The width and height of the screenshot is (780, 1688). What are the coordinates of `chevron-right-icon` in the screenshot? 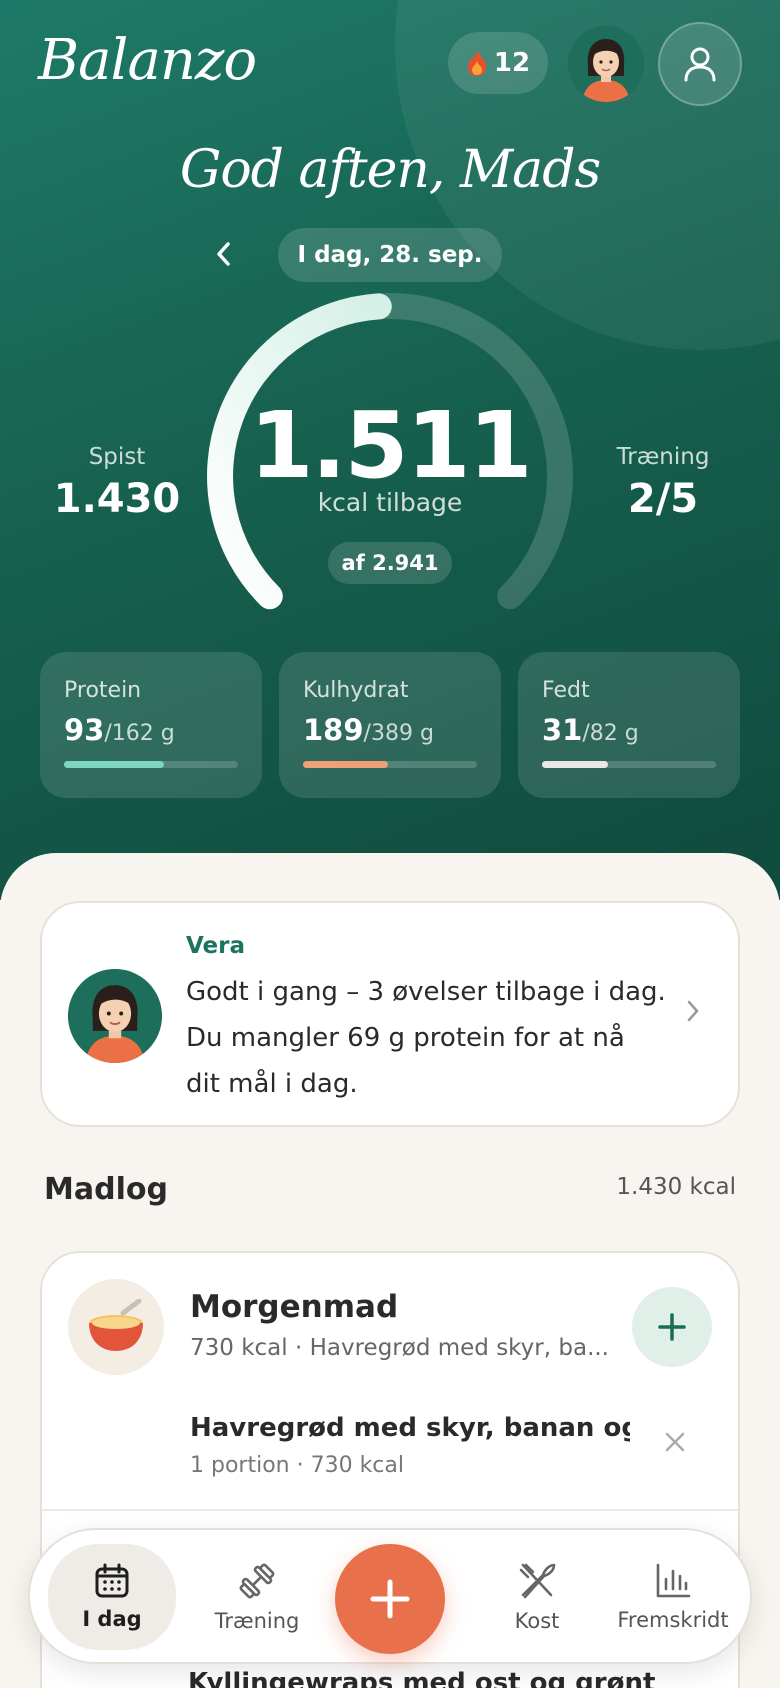 It's located at (693, 1013).